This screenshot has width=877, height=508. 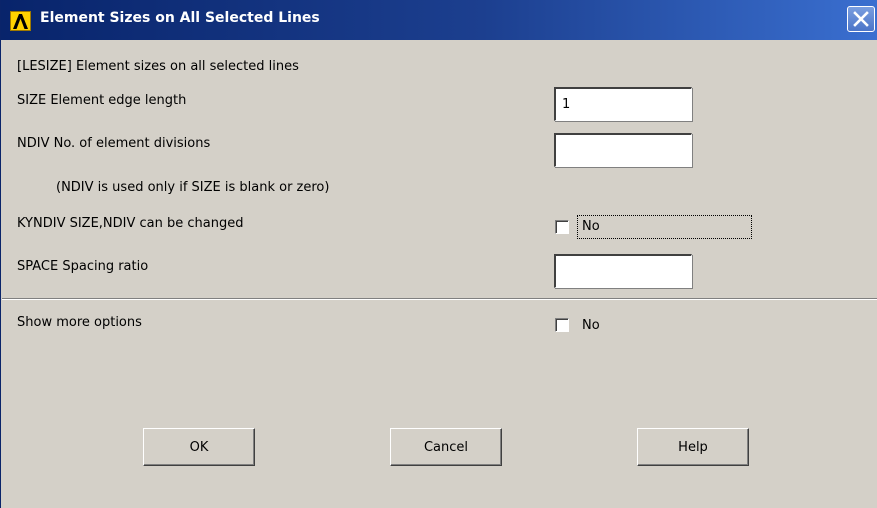 I want to click on section-divider, so click(x=439, y=299).